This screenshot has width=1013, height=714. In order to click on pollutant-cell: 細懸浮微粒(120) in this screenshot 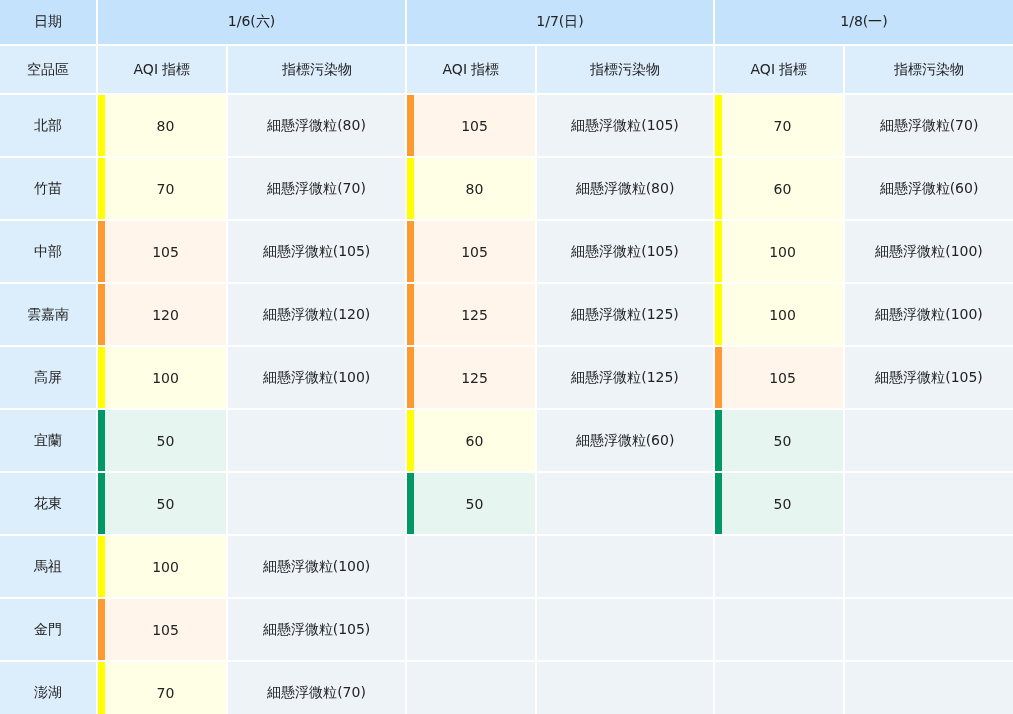, I will do `click(316, 314)`.